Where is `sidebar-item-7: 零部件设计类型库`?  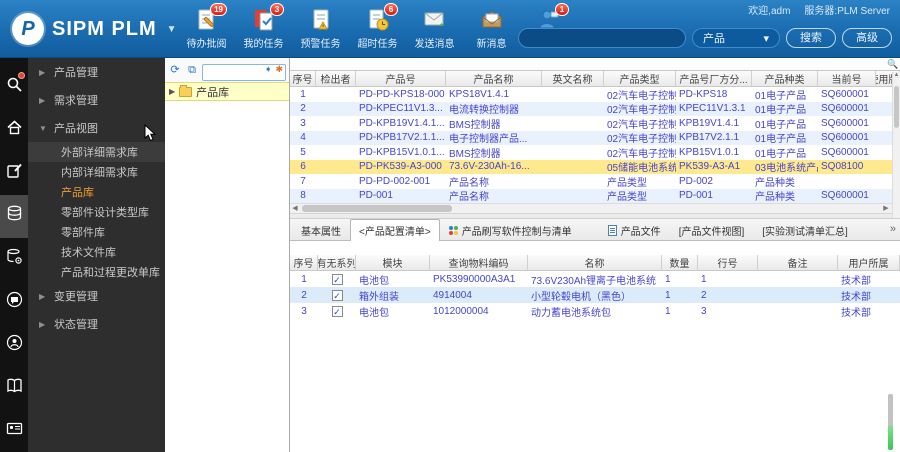
sidebar-item-7: 零部件设计类型库 is located at coordinates (96, 212).